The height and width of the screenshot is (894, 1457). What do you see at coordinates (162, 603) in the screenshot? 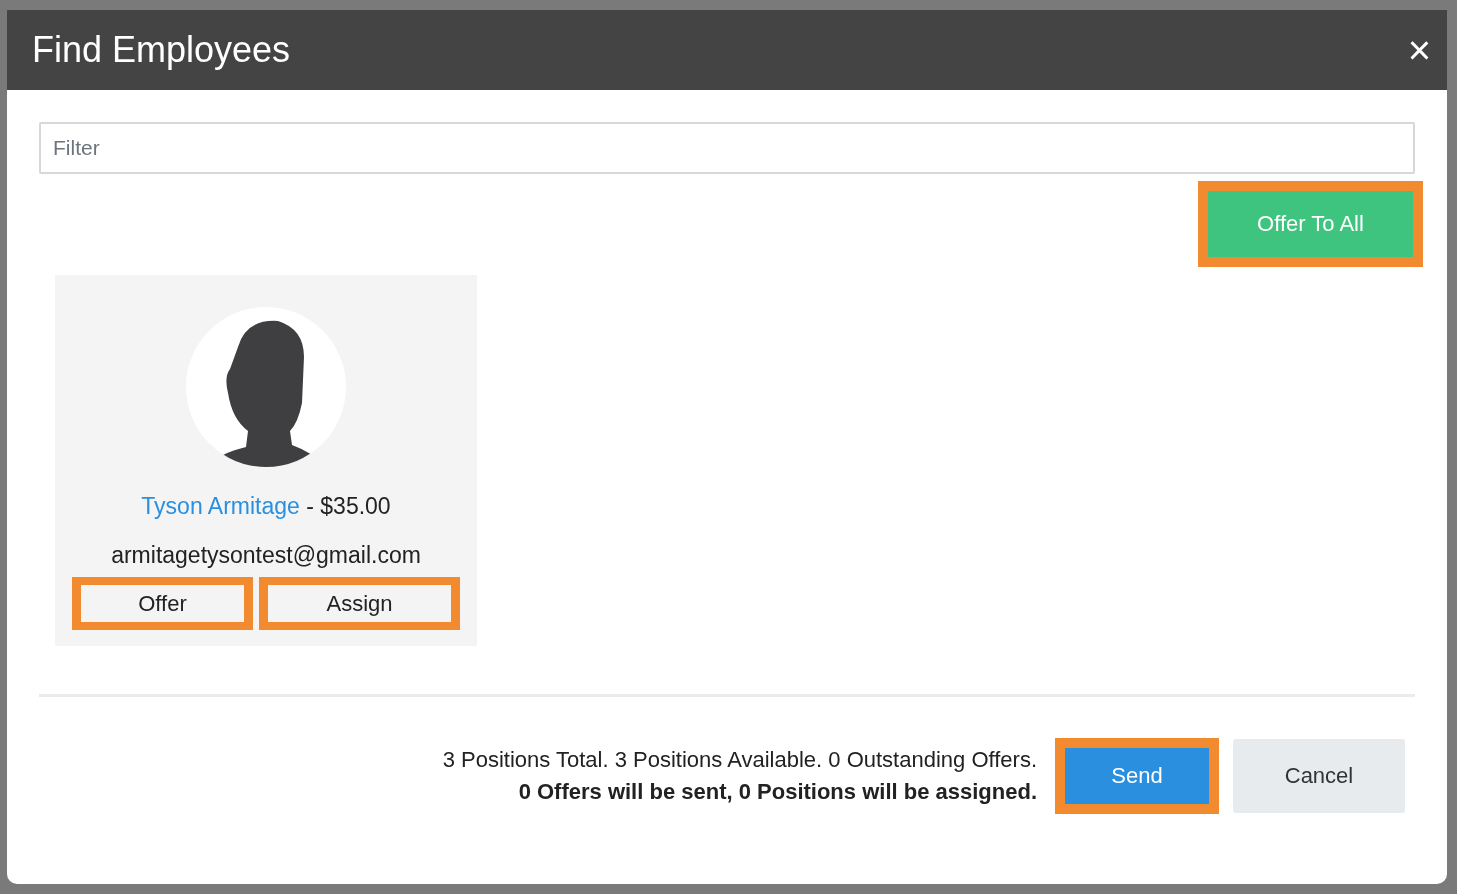
I see `offer-button: Offer` at bounding box center [162, 603].